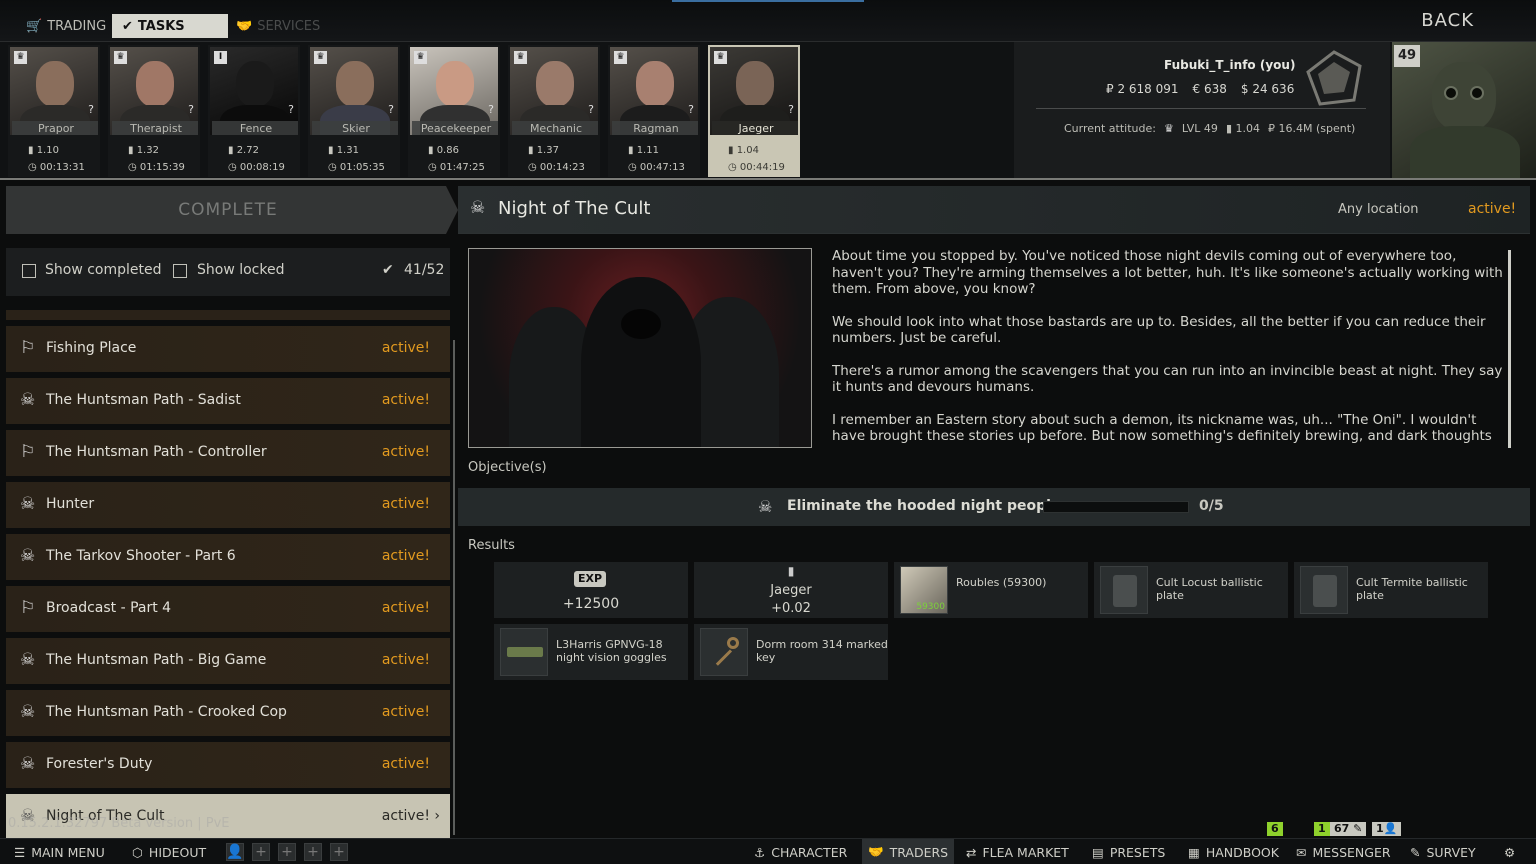  What do you see at coordinates (791, 590) in the screenshot?
I see `reward-trader-name: Jaeger` at bounding box center [791, 590].